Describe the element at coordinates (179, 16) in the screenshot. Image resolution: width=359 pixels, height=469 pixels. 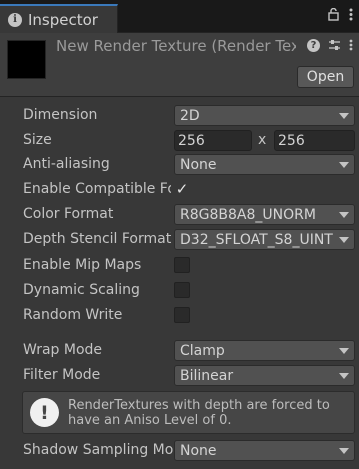
I see `tab-bar: i Inspector` at that location.